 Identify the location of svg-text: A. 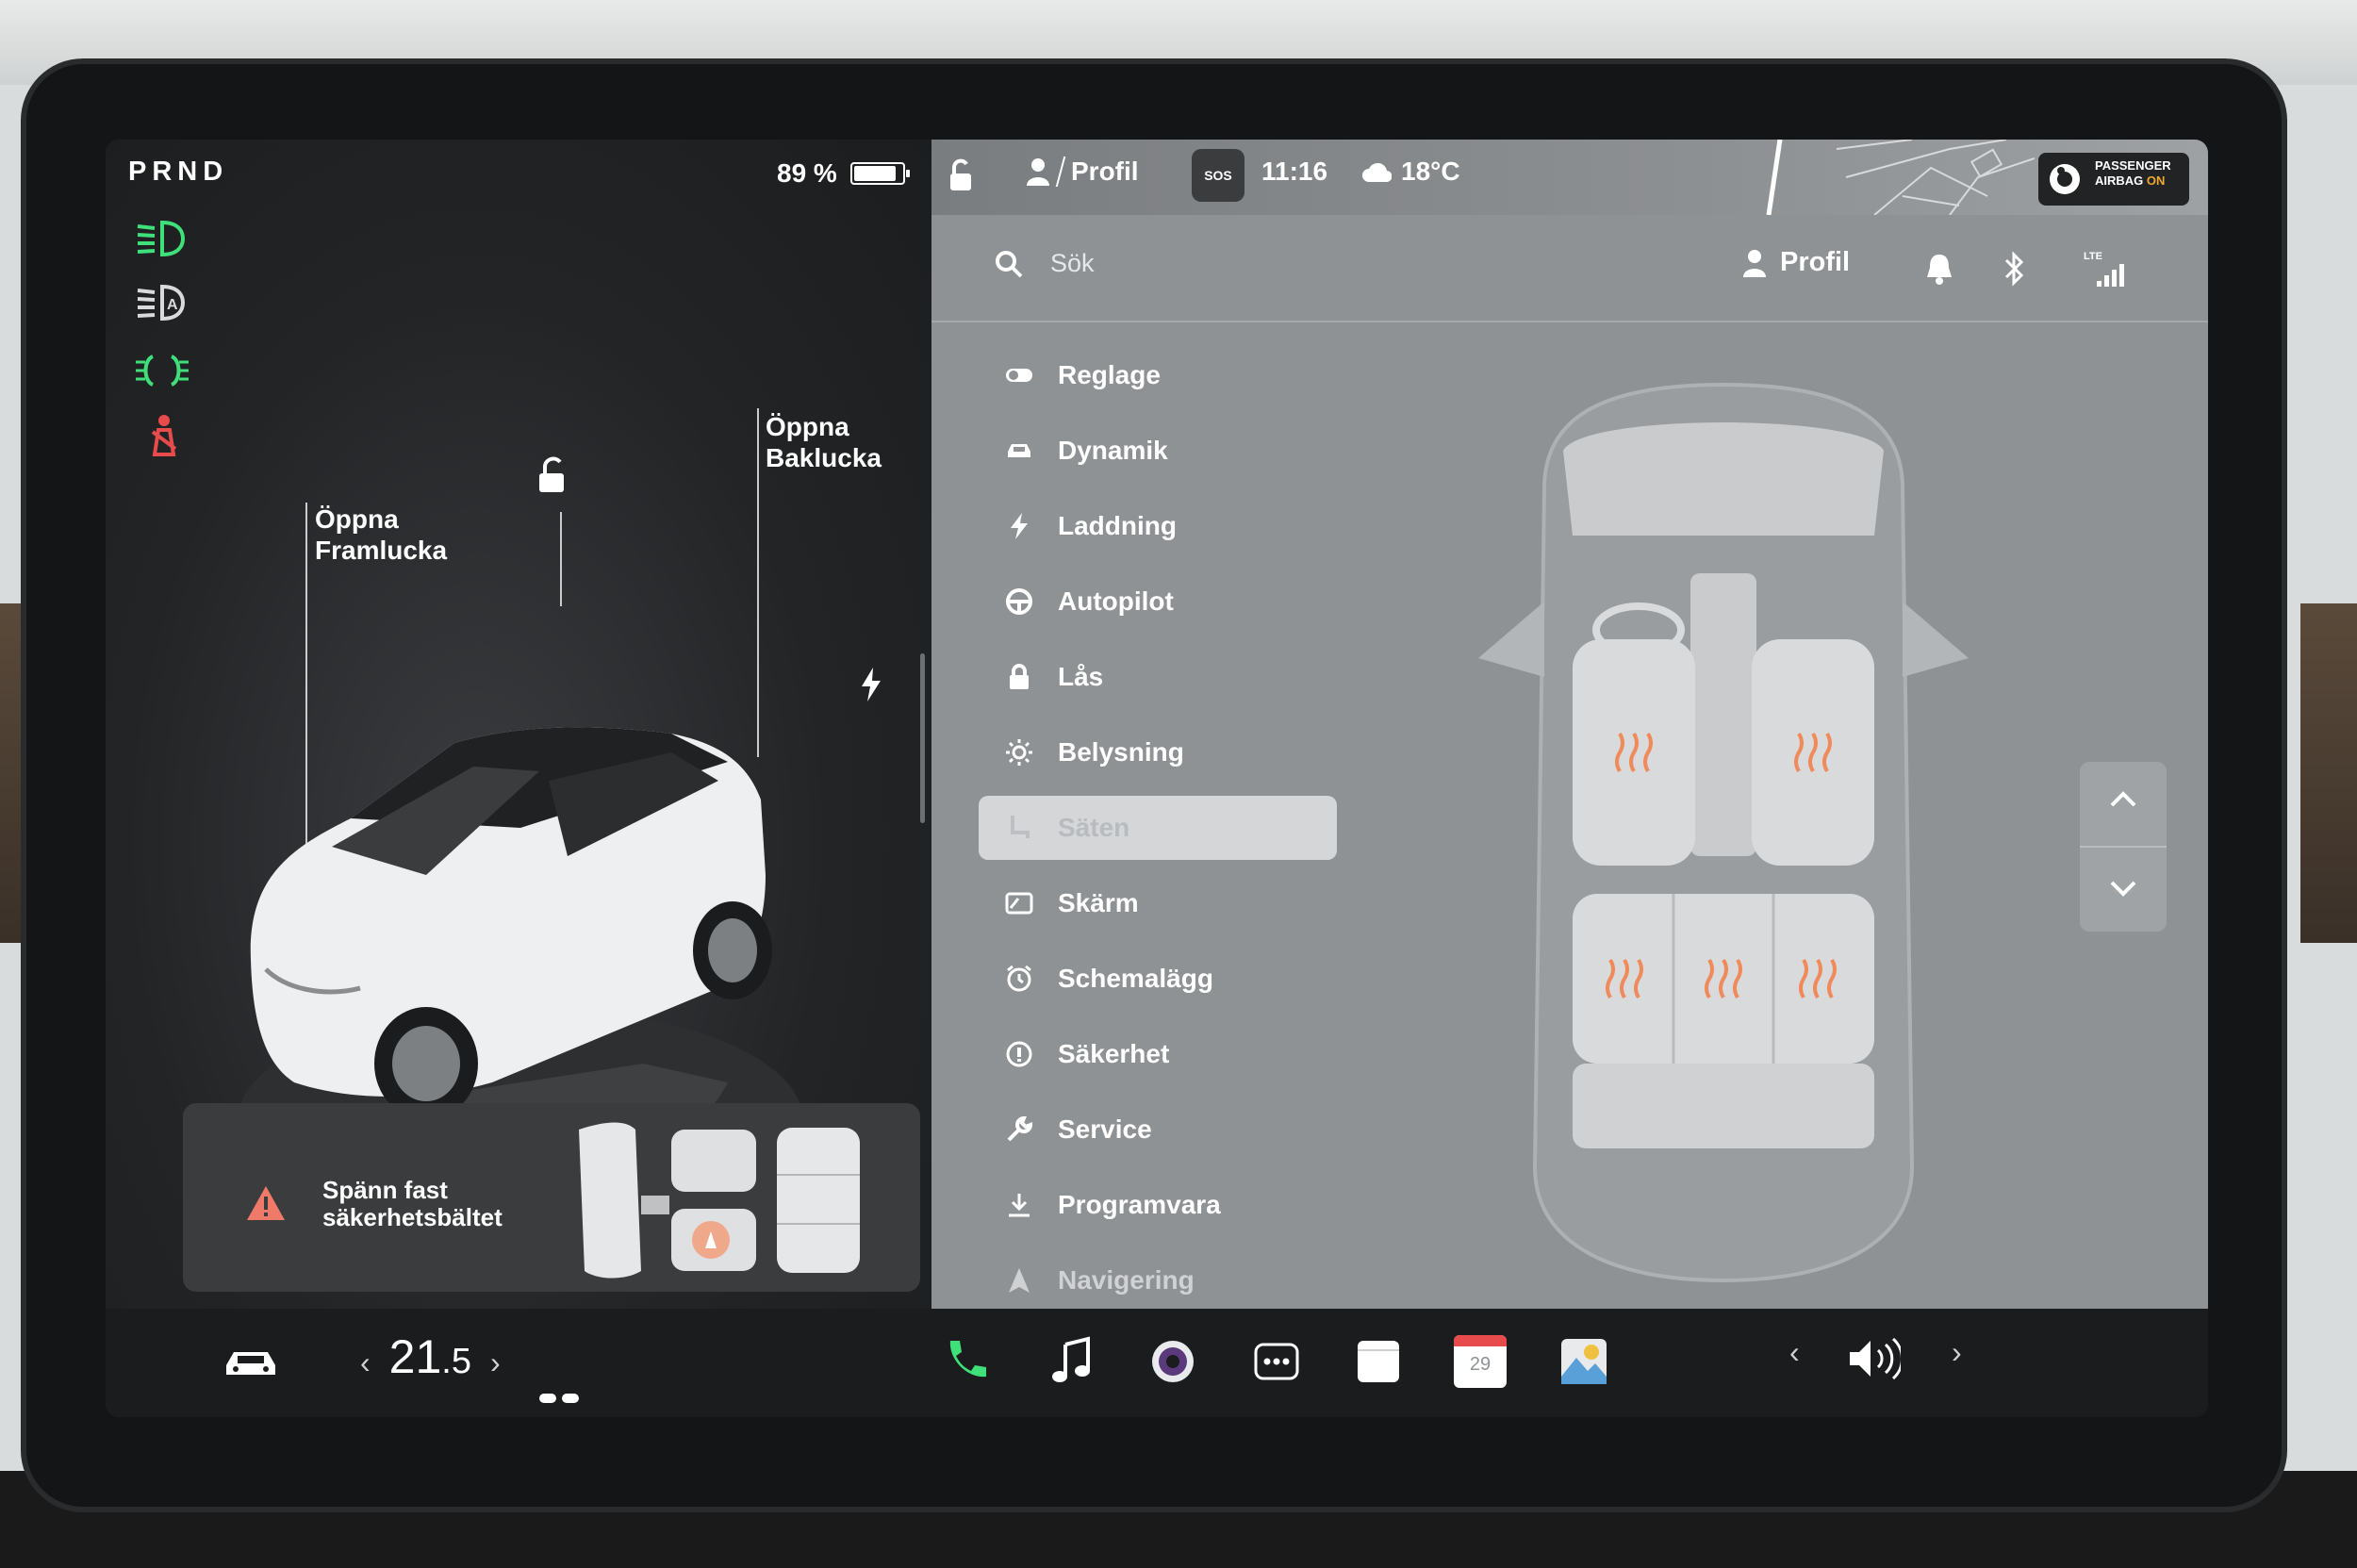
(172, 305).